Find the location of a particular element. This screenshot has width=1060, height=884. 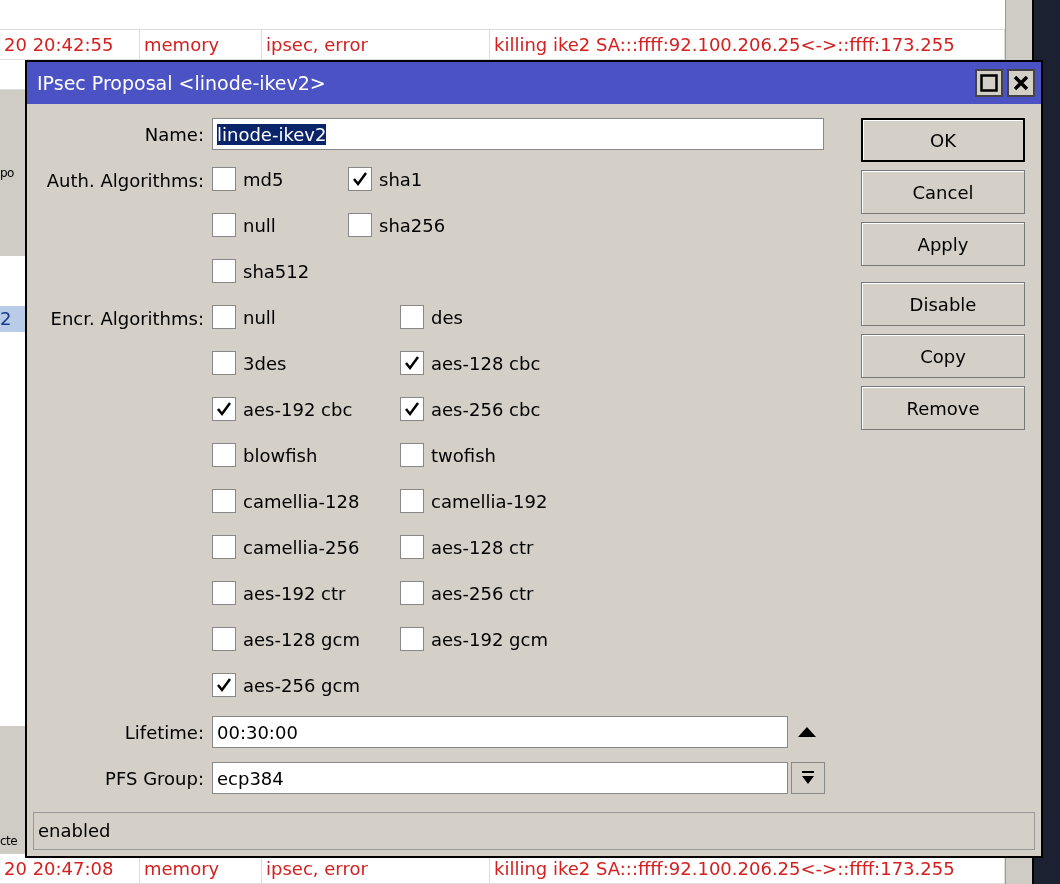

field-label: Encr. Algorithms: is located at coordinates (127, 319).